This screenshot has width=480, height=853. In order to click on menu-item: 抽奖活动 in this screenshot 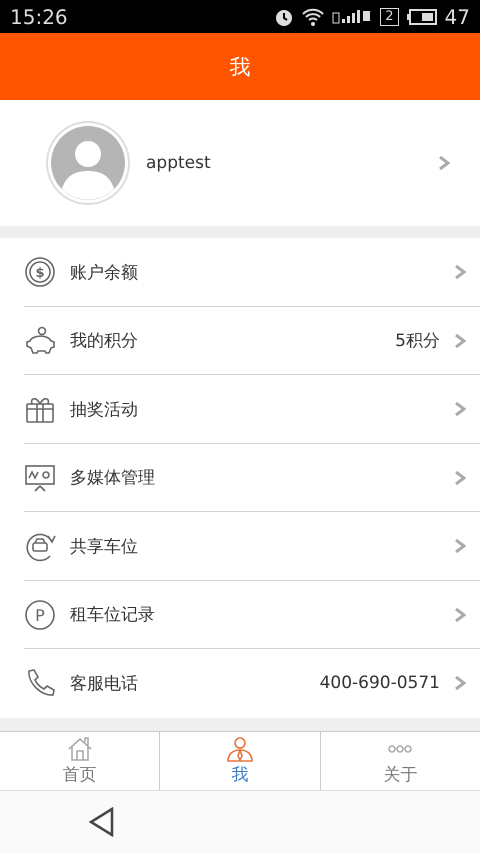, I will do `click(240, 409)`.